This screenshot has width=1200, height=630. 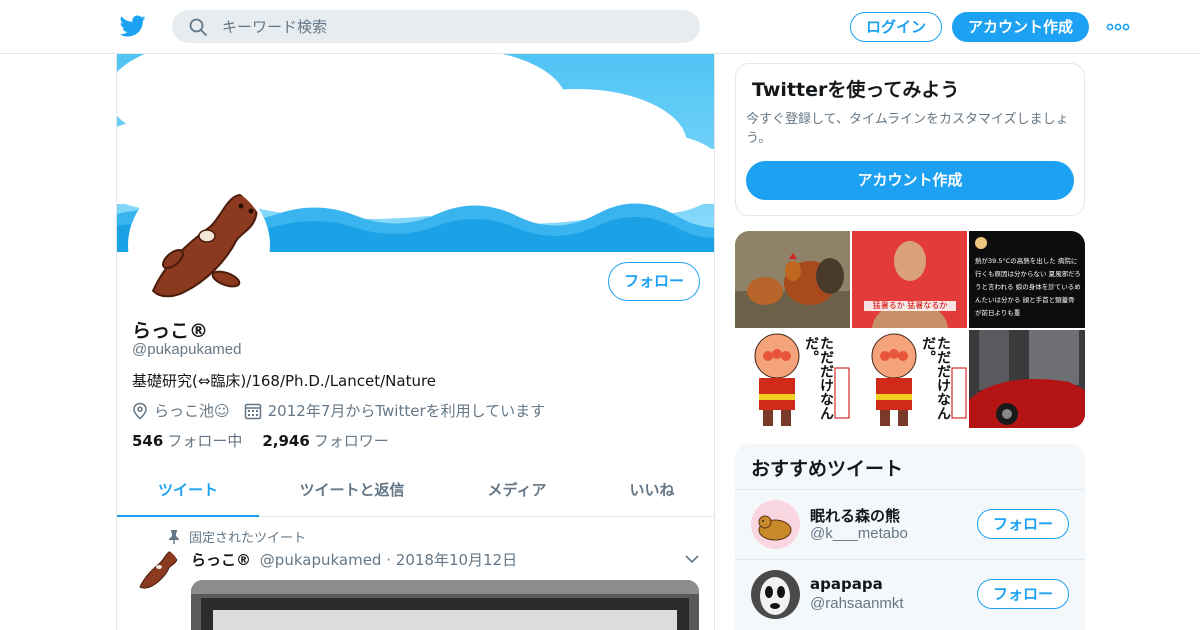 I want to click on chevron-down-icon, so click(x=692, y=559).